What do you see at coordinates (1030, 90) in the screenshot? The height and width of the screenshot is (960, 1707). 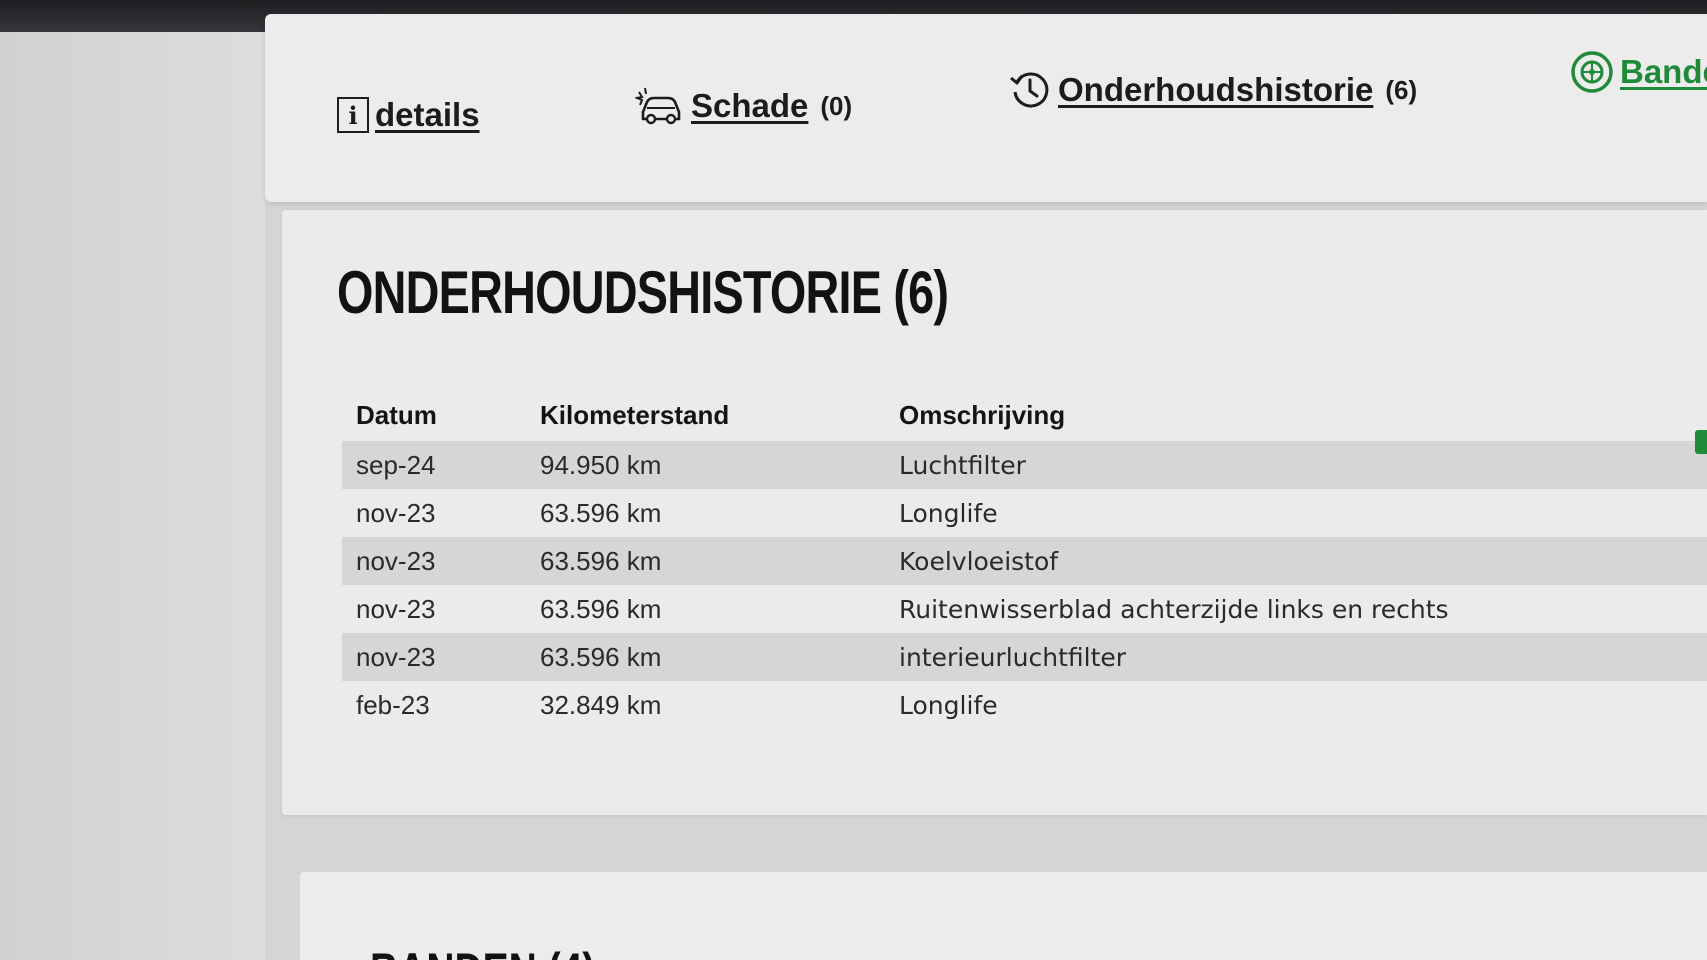 I see `history-clock-icon` at bounding box center [1030, 90].